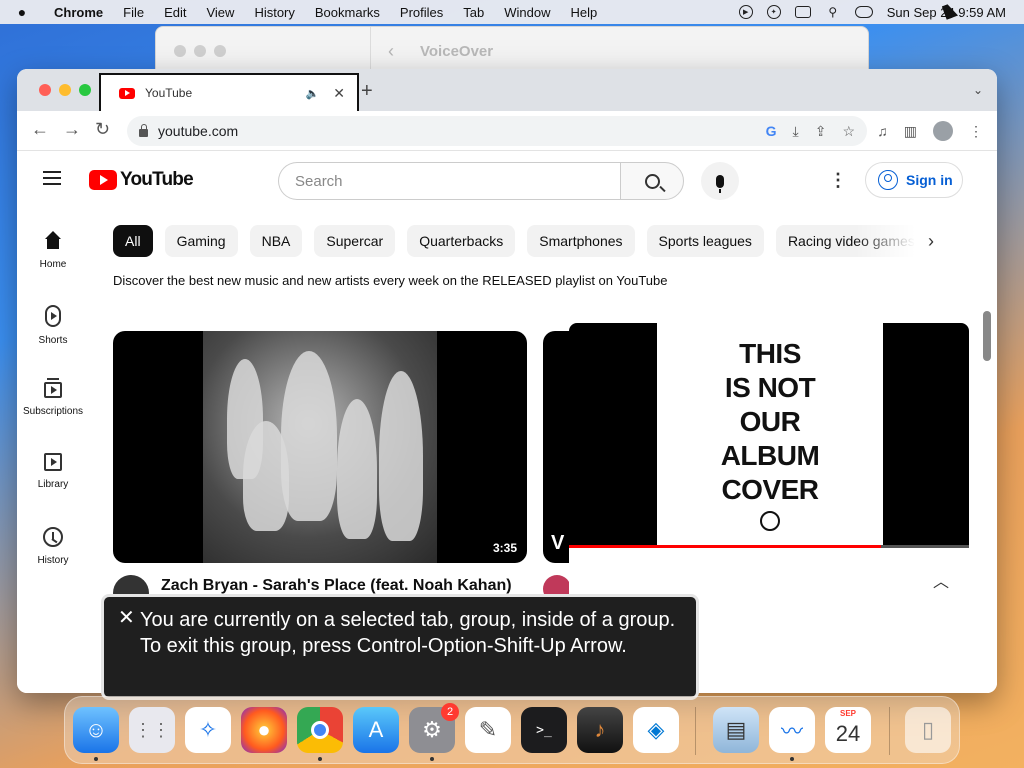 Image resolution: width=1024 pixels, height=768 pixels. I want to click on nav-shorts-label: Shorts, so click(53, 340).